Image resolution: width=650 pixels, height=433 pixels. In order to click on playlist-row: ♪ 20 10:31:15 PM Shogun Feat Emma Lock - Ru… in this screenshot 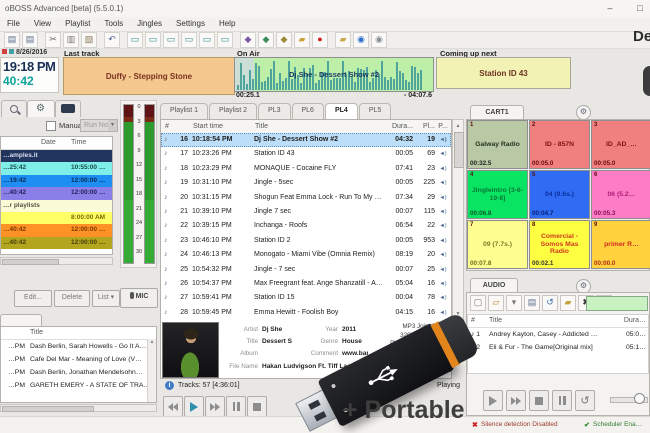, I will do `click(306, 198)`.